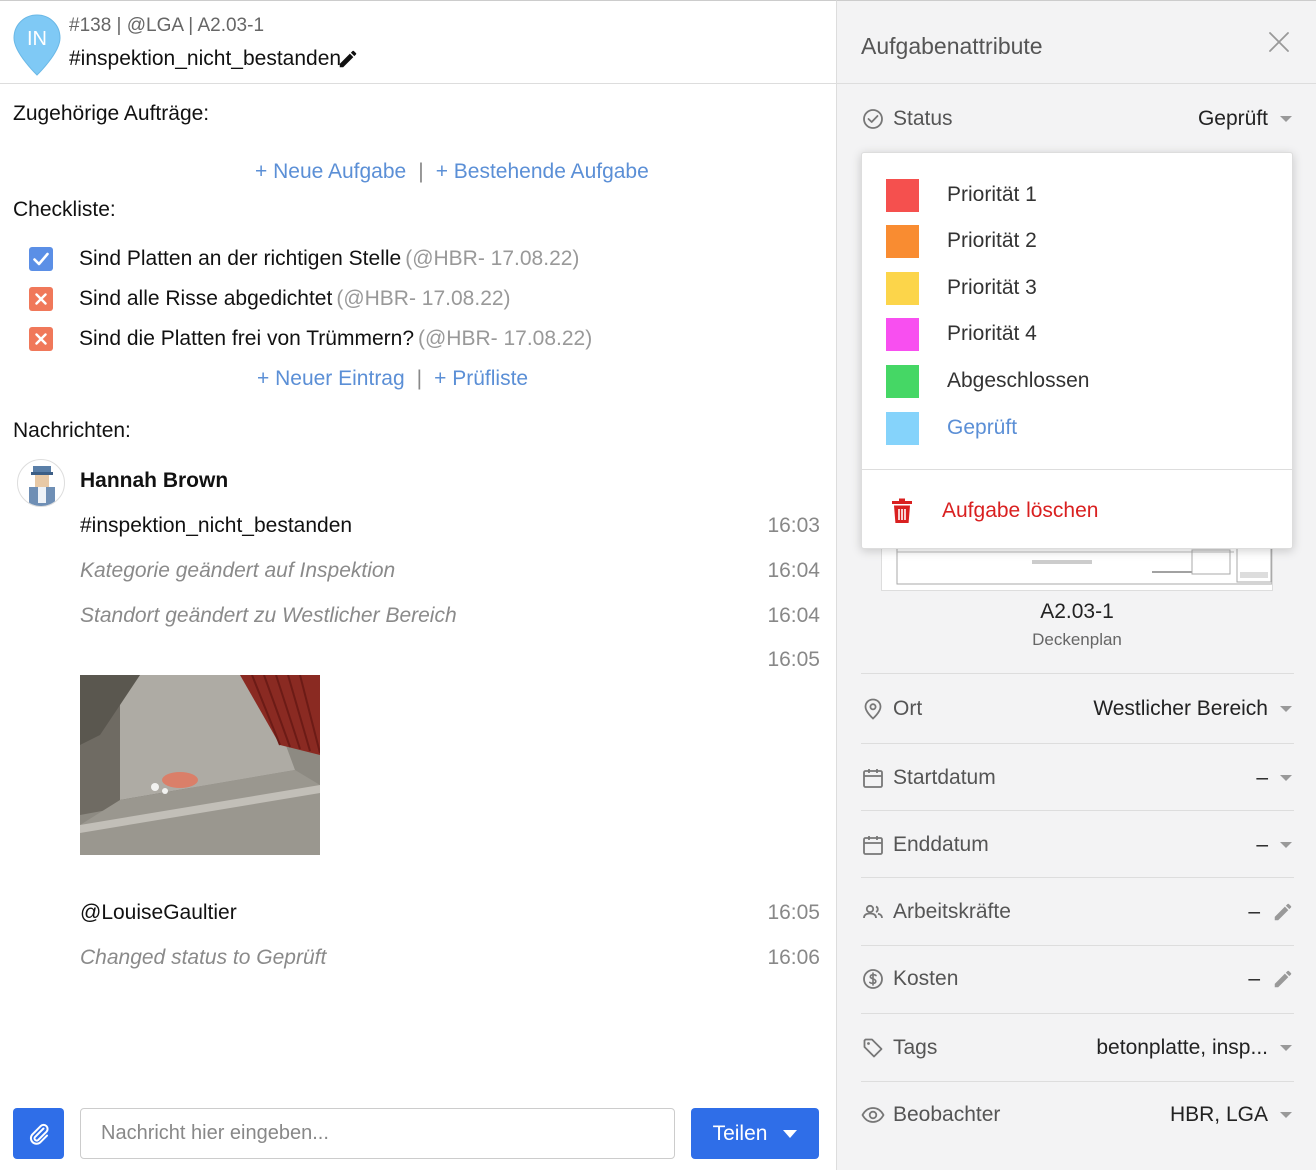  What do you see at coordinates (1077, 469) in the screenshot?
I see `menu-divider` at bounding box center [1077, 469].